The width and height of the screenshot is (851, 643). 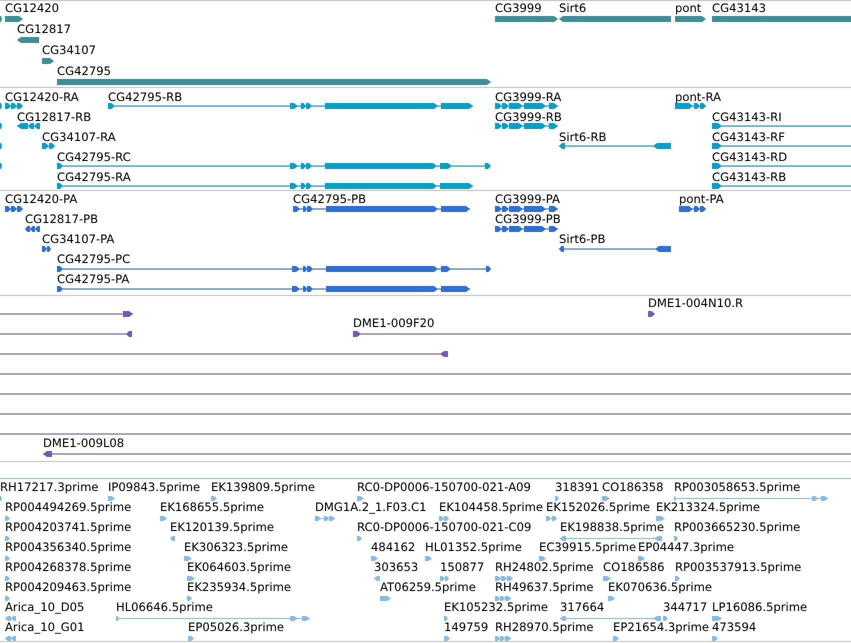 I want to click on est-name: EK152026.5prime, so click(x=598, y=507).